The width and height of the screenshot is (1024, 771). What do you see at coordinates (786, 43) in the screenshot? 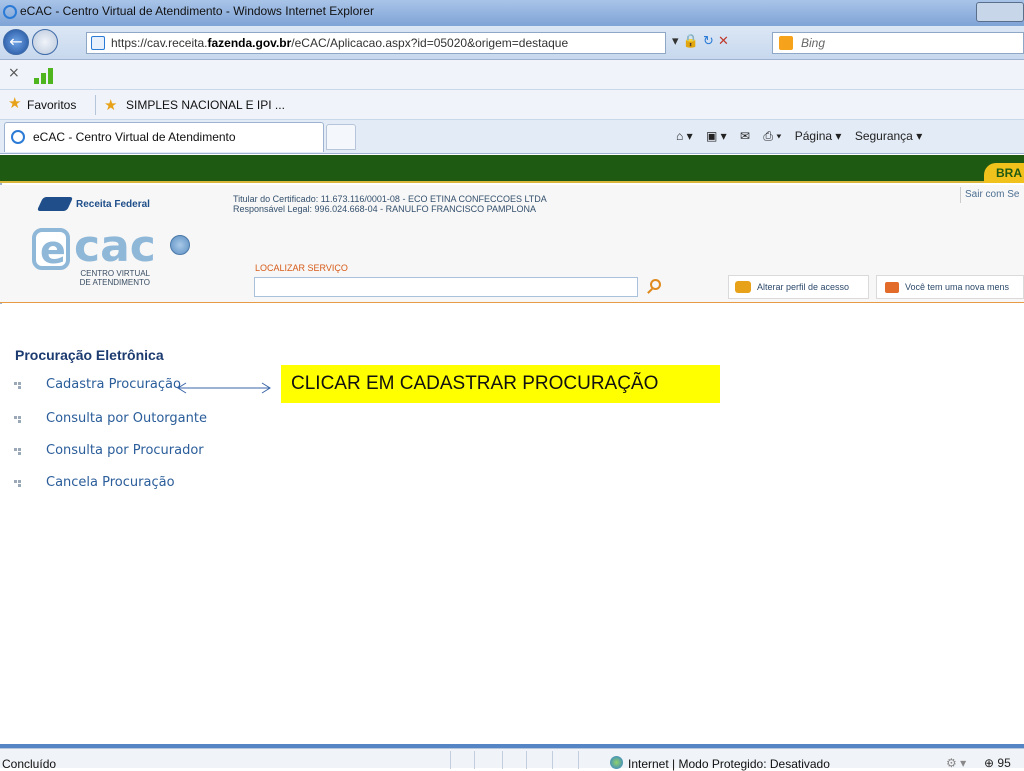
I see `bing-icon` at bounding box center [786, 43].